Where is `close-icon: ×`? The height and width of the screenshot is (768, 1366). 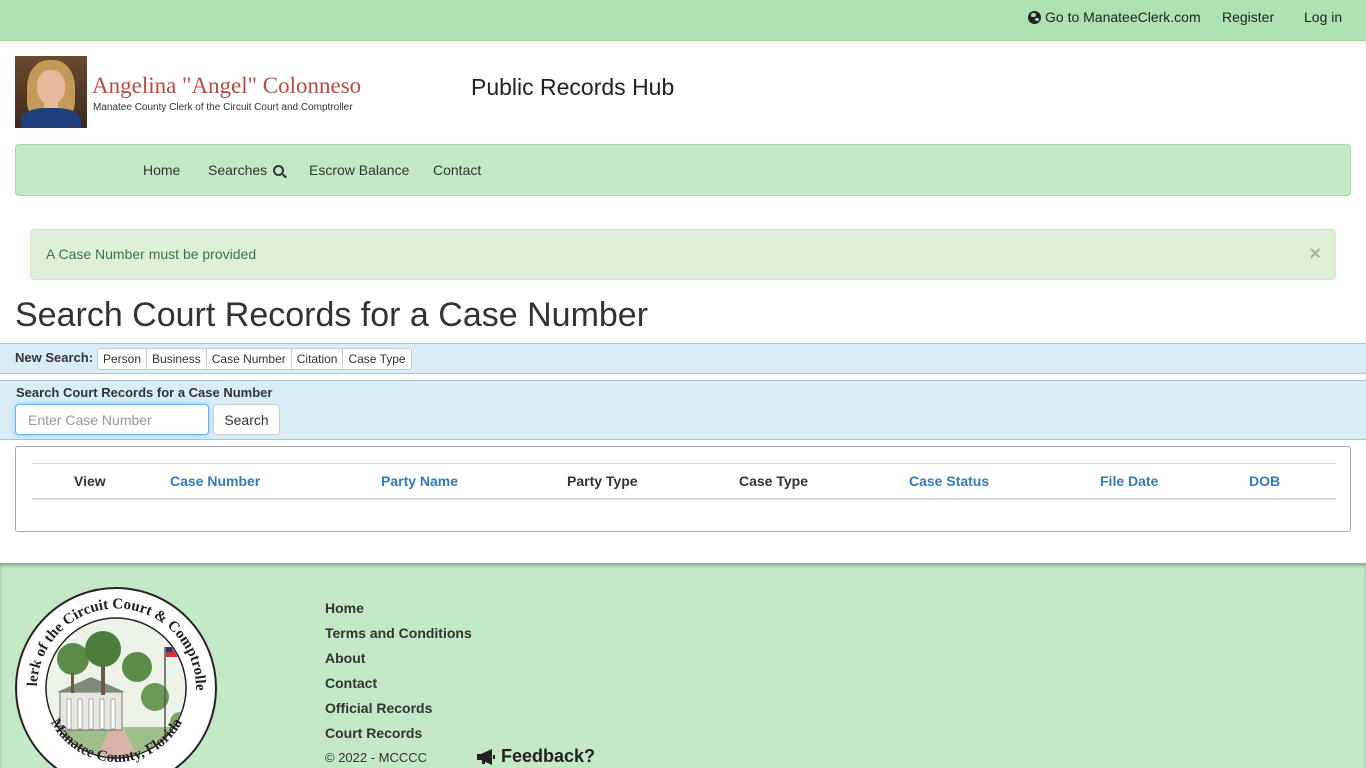
close-icon: × is located at coordinates (1315, 254).